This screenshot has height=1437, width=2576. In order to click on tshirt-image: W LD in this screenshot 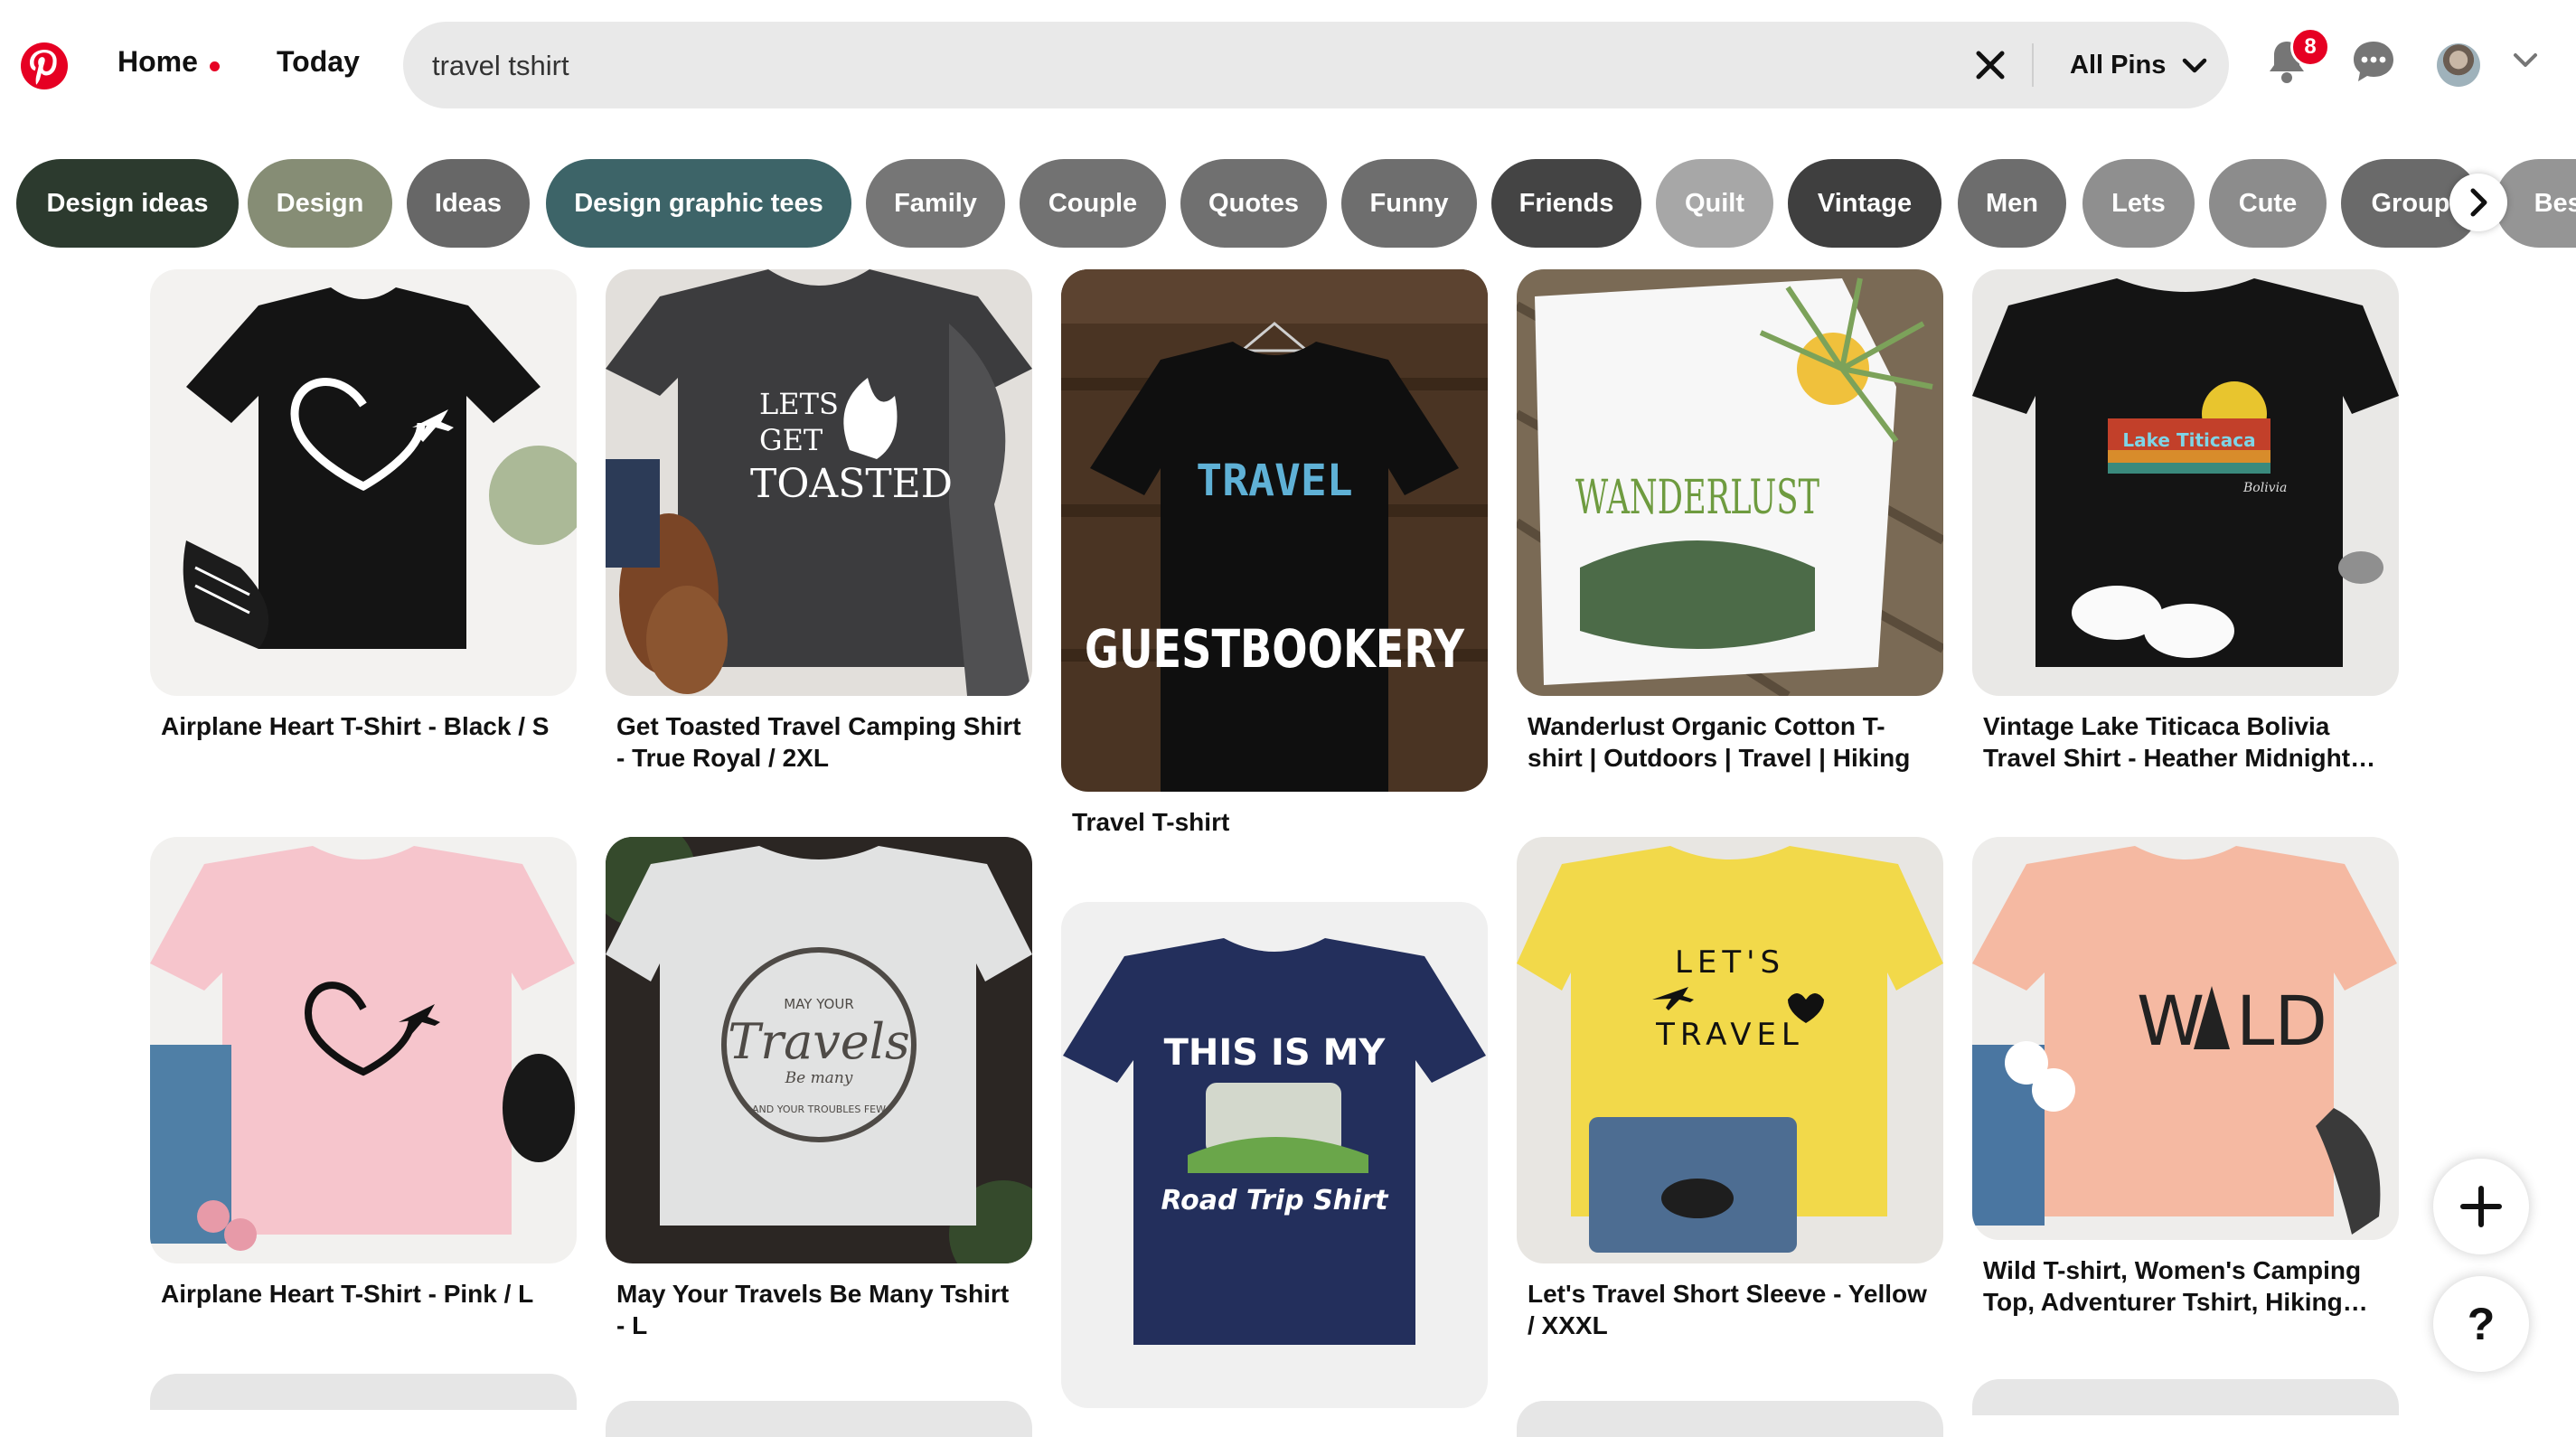, I will do `click(2185, 1038)`.